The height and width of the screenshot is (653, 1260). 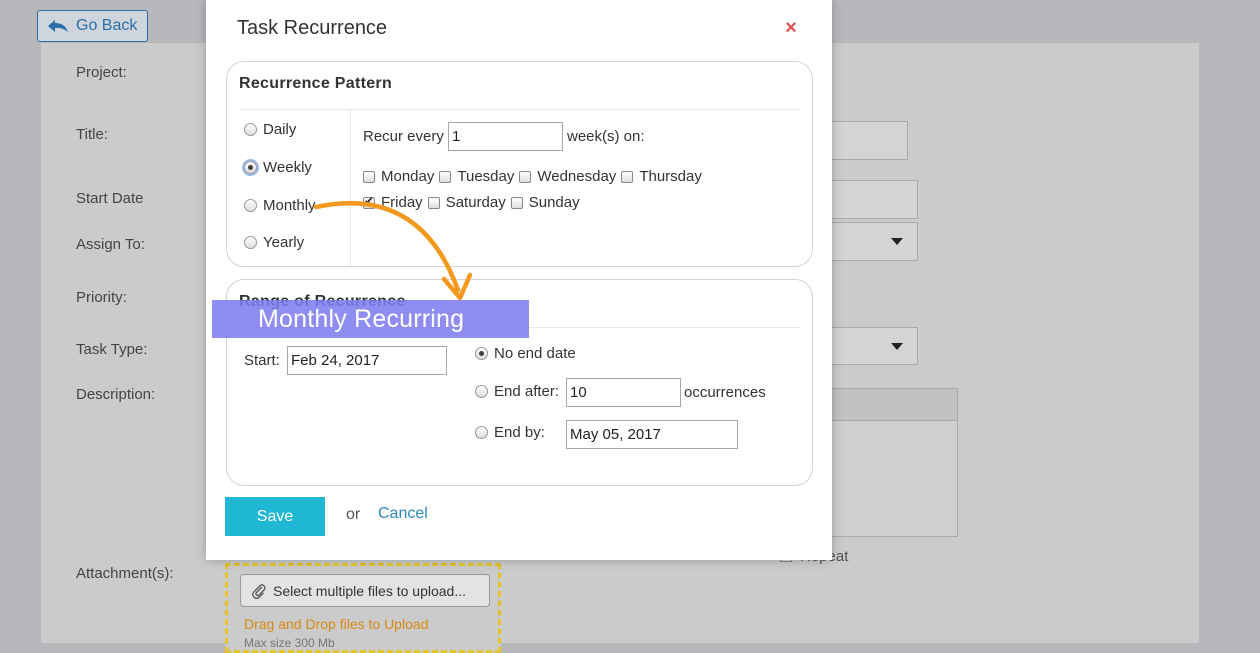 I want to click on radio-label: End after:, so click(x=527, y=391).